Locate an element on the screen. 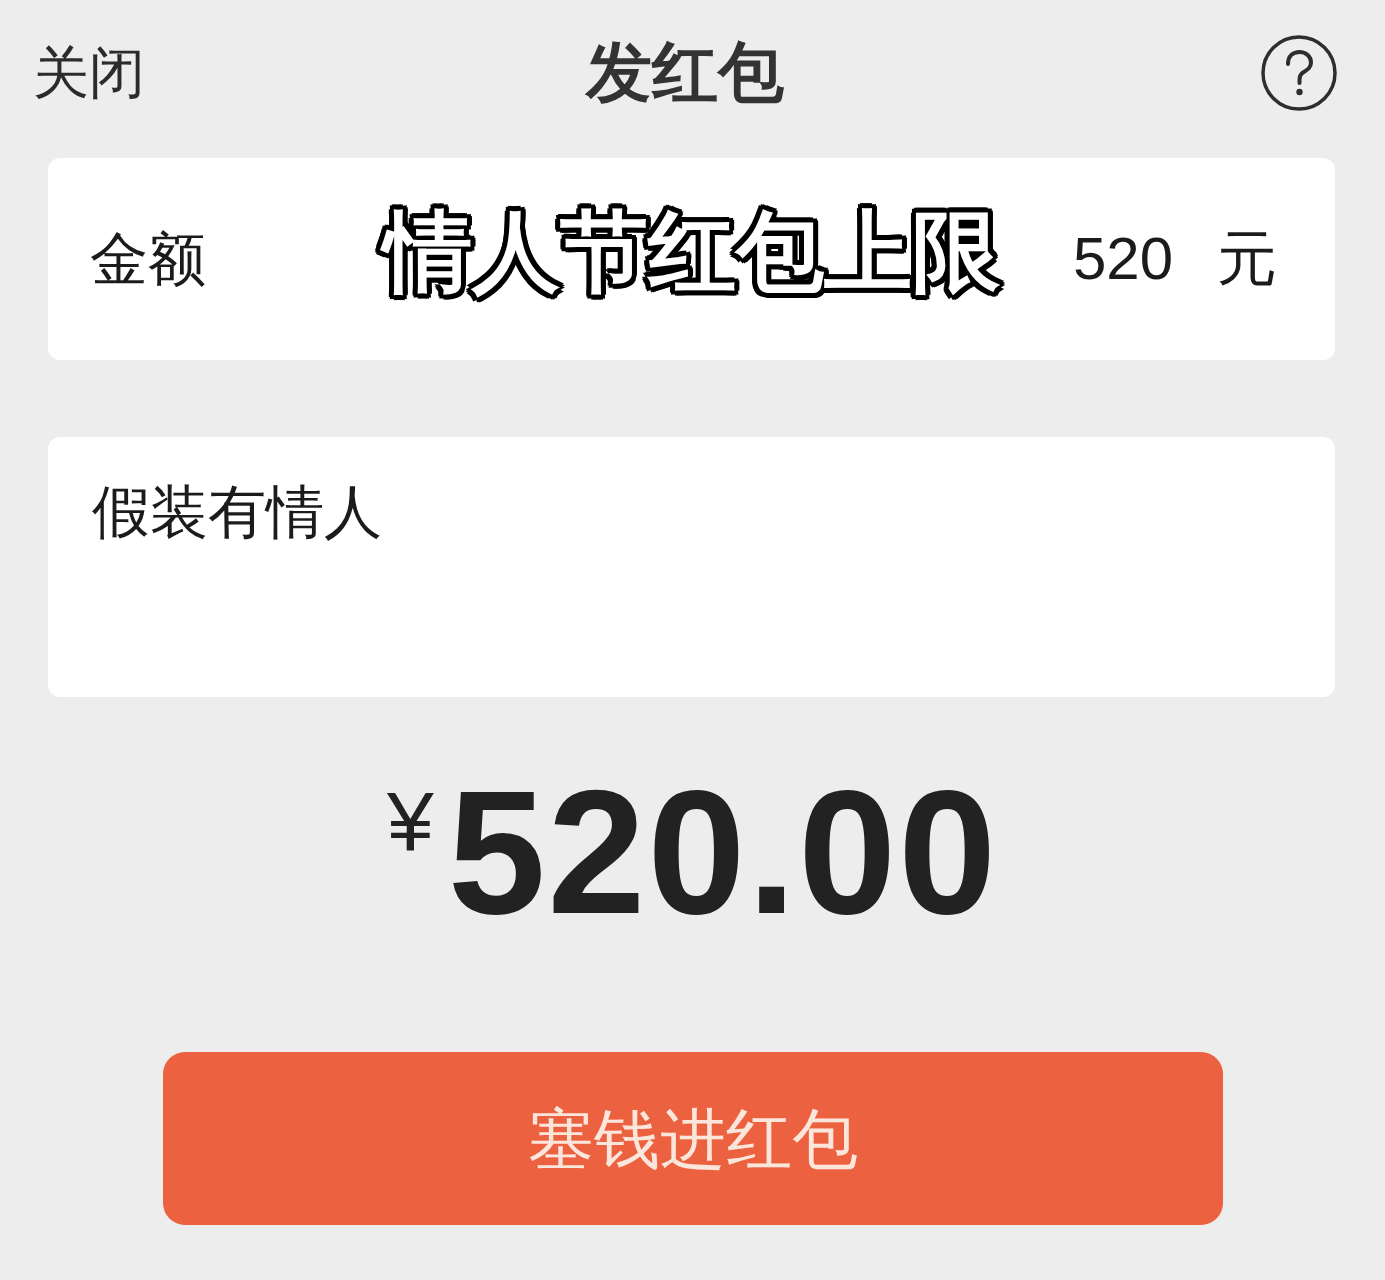 This screenshot has width=1385, height=1280. caption-text: 情人节红包上限 is located at coordinates (691, 252).